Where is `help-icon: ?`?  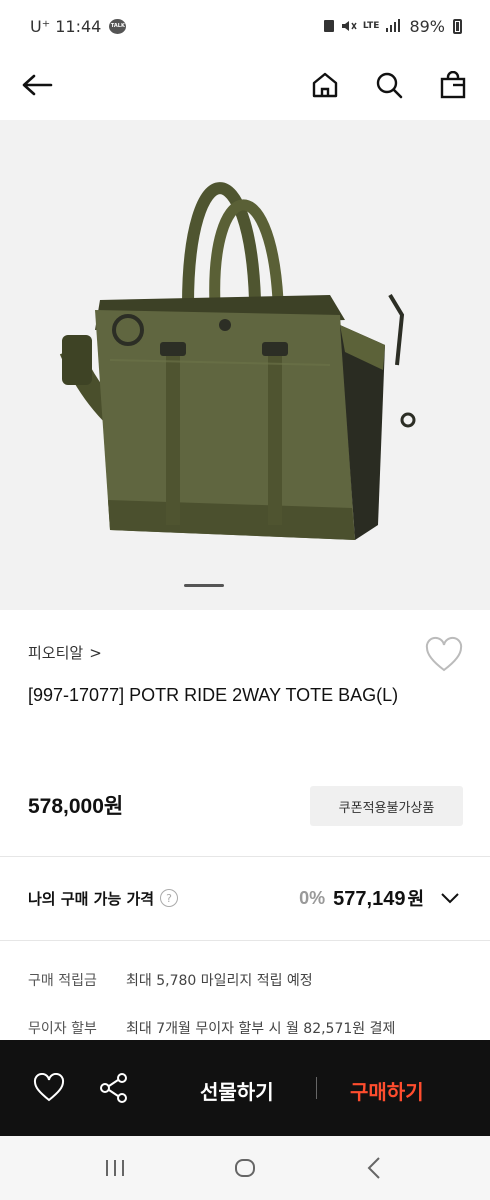
help-icon: ? is located at coordinates (169, 898).